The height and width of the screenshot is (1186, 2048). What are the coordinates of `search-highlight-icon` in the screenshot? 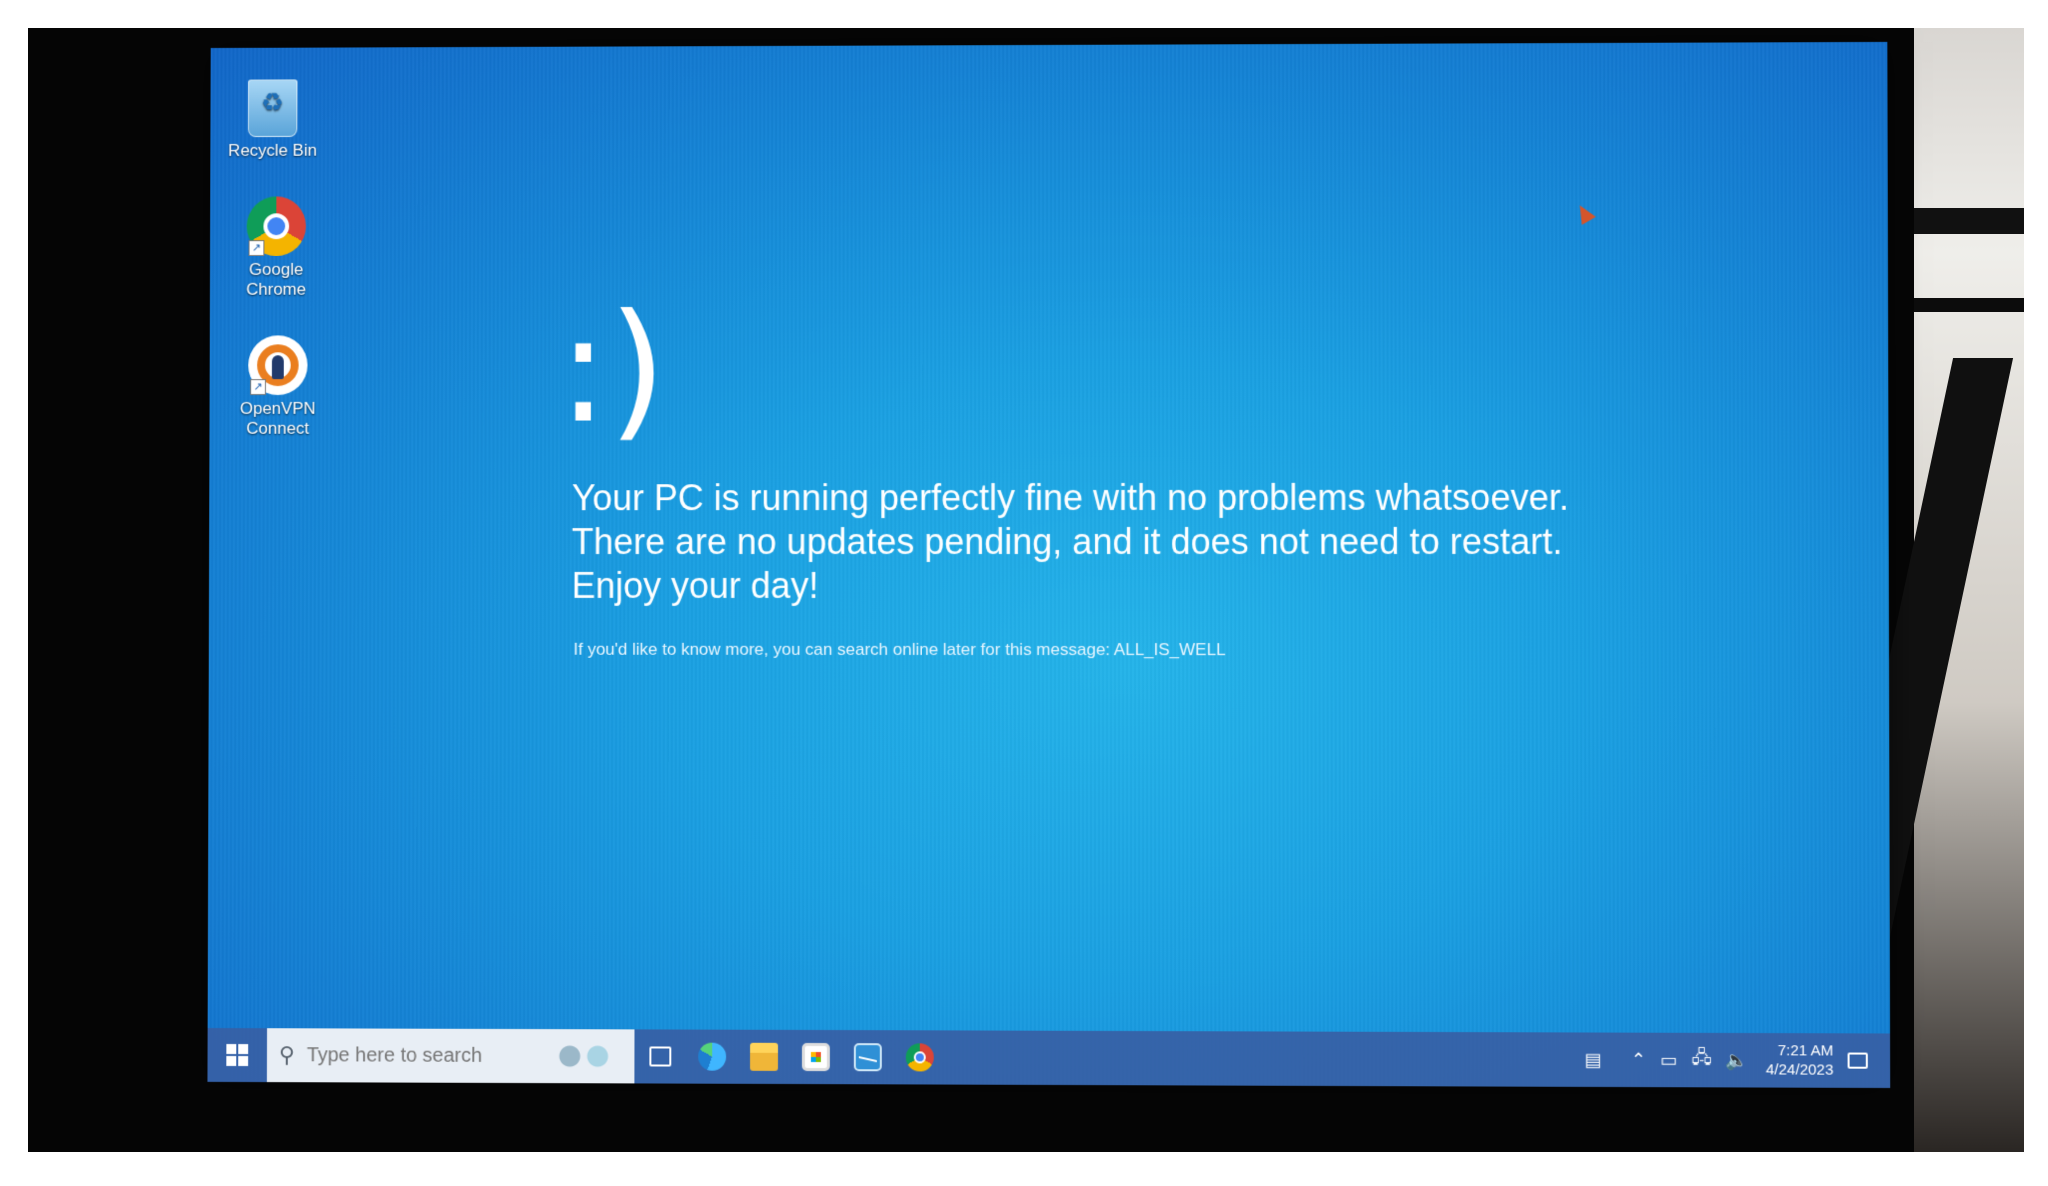 It's located at (584, 1056).